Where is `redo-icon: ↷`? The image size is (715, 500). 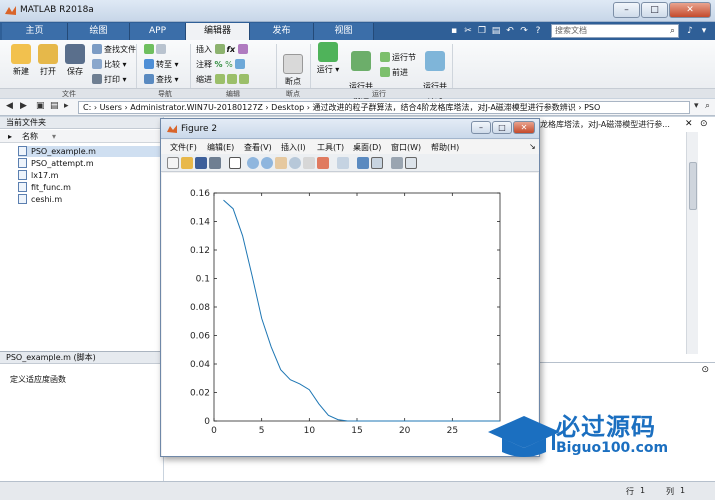
redo-icon: ↷ is located at coordinates (524, 31).